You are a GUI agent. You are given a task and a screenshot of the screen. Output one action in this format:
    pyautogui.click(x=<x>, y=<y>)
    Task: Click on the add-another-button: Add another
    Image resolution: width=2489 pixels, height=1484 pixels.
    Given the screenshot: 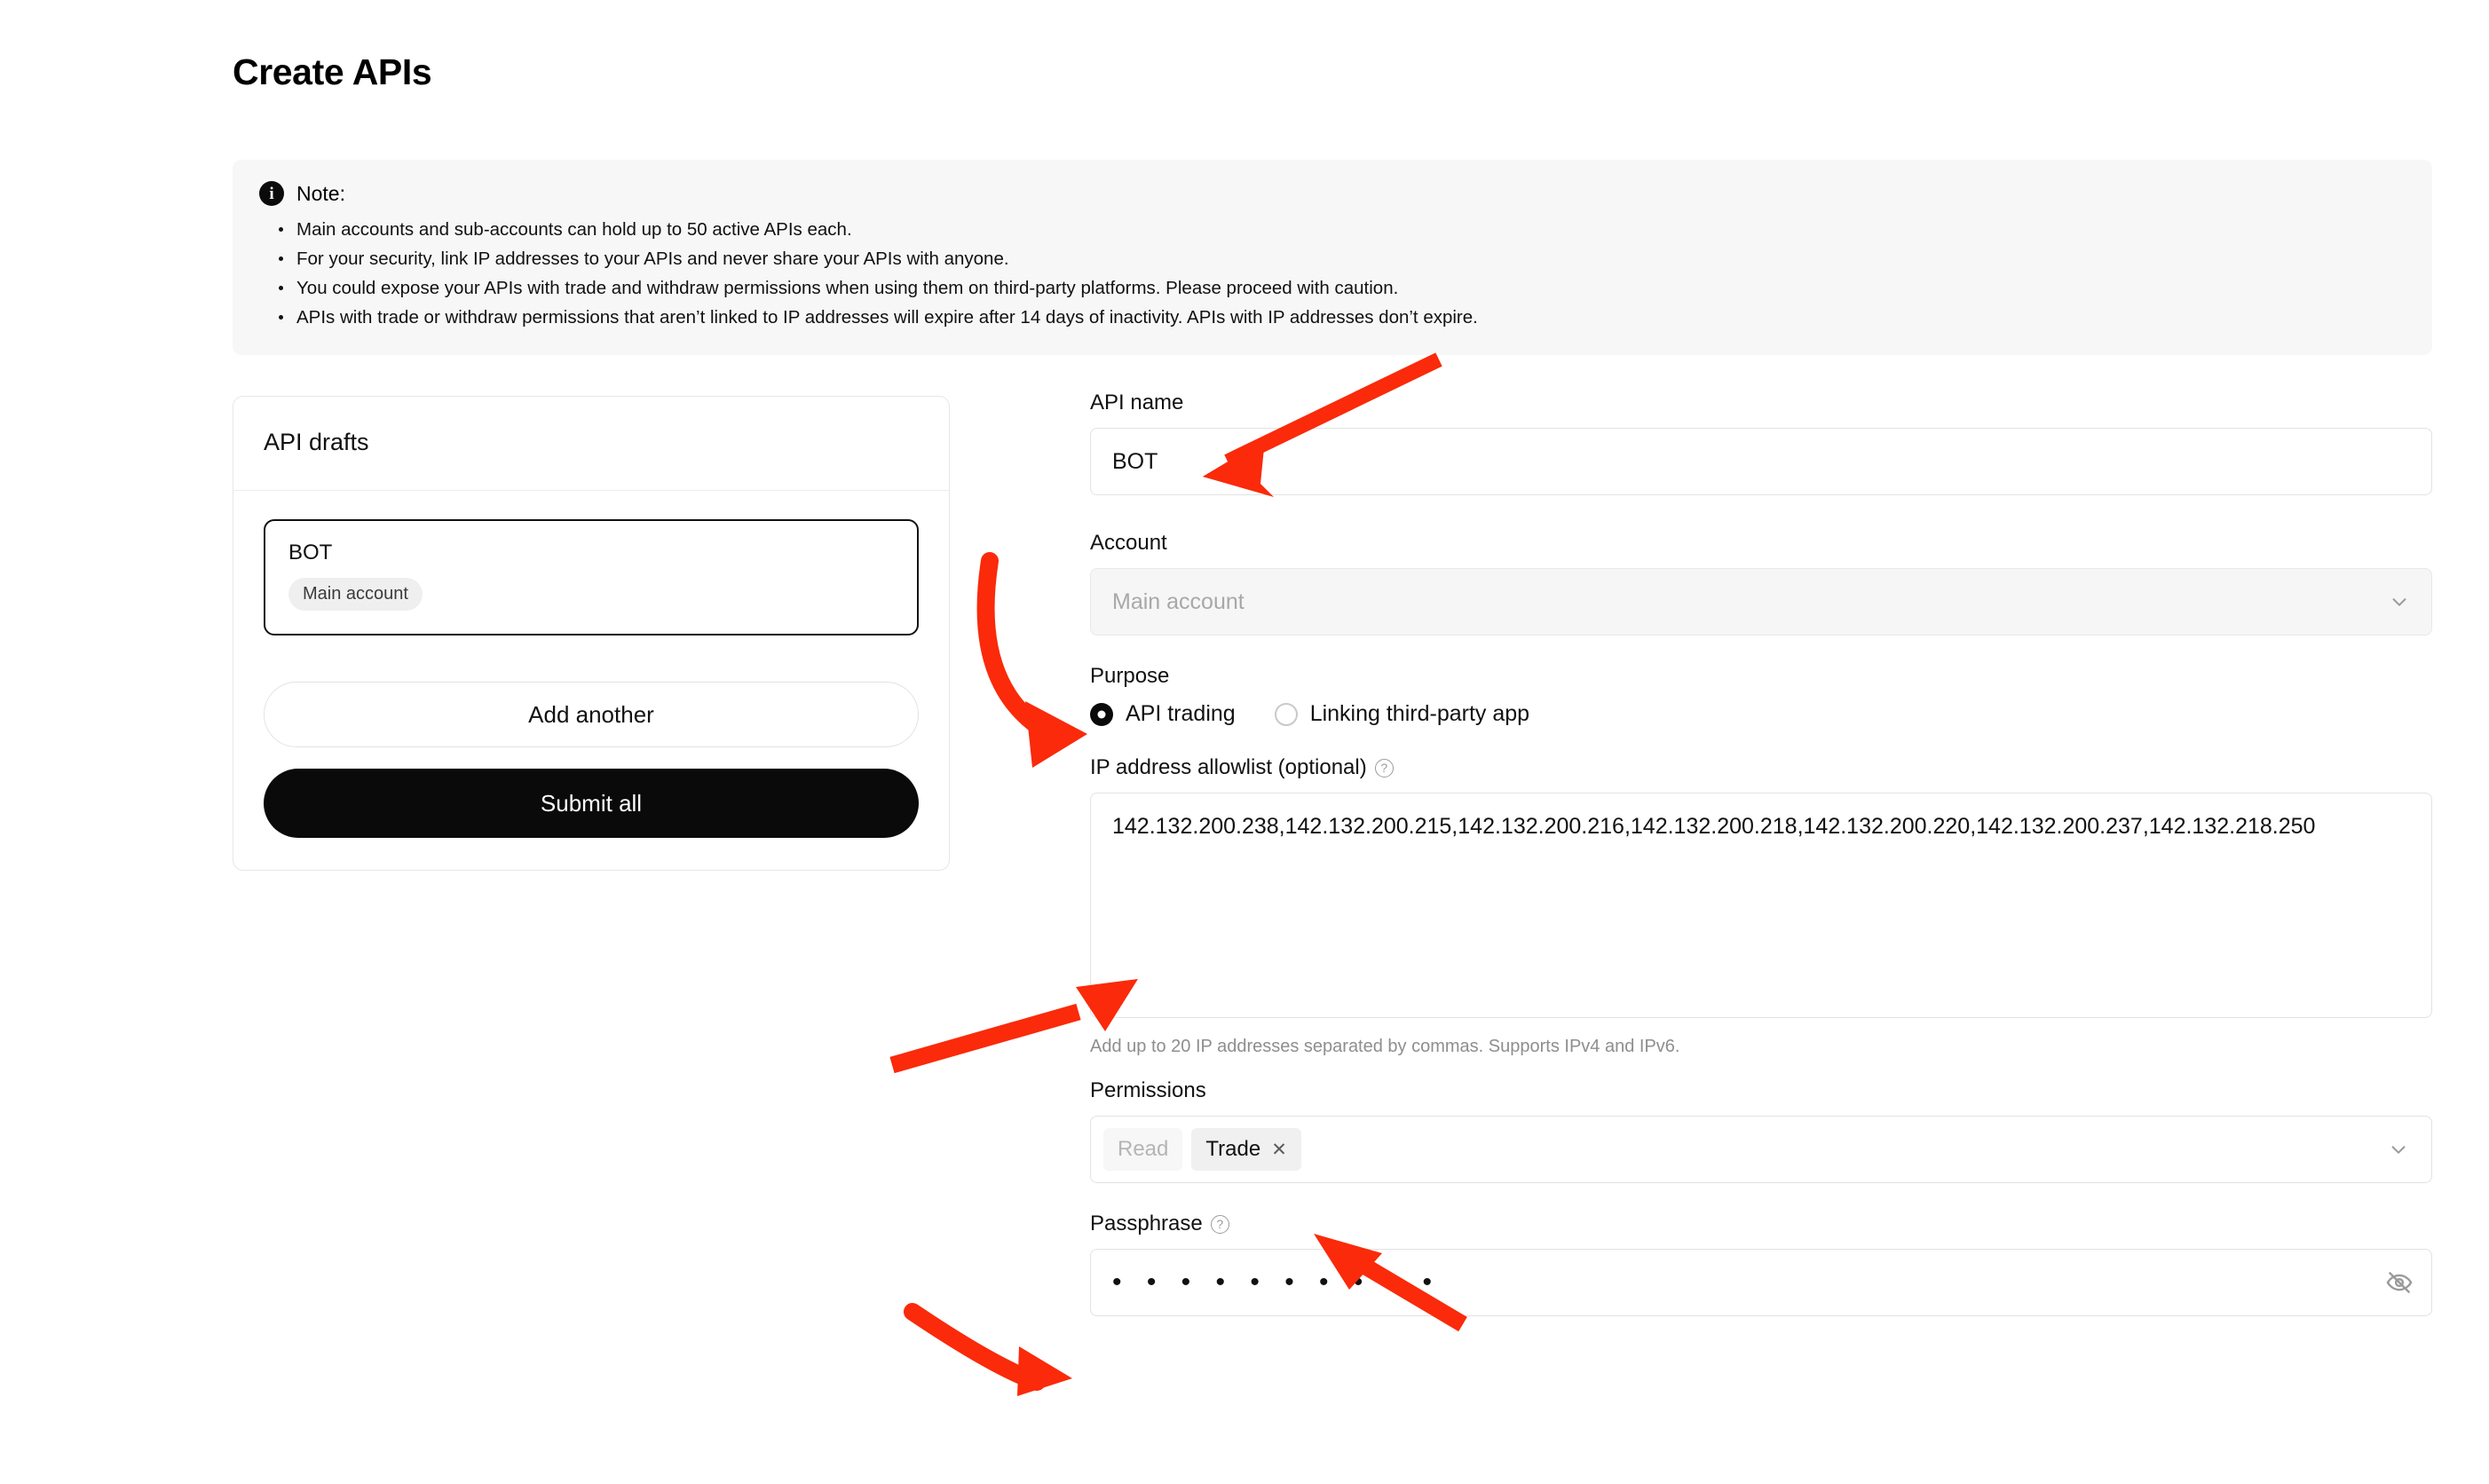 What is the action you would take?
    pyautogui.click(x=591, y=715)
    